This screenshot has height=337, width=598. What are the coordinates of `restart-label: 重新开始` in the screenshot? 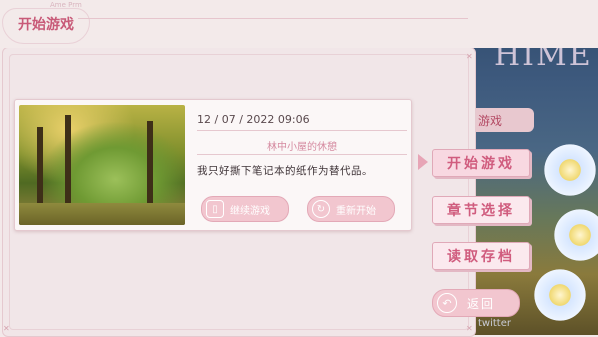 It's located at (356, 211).